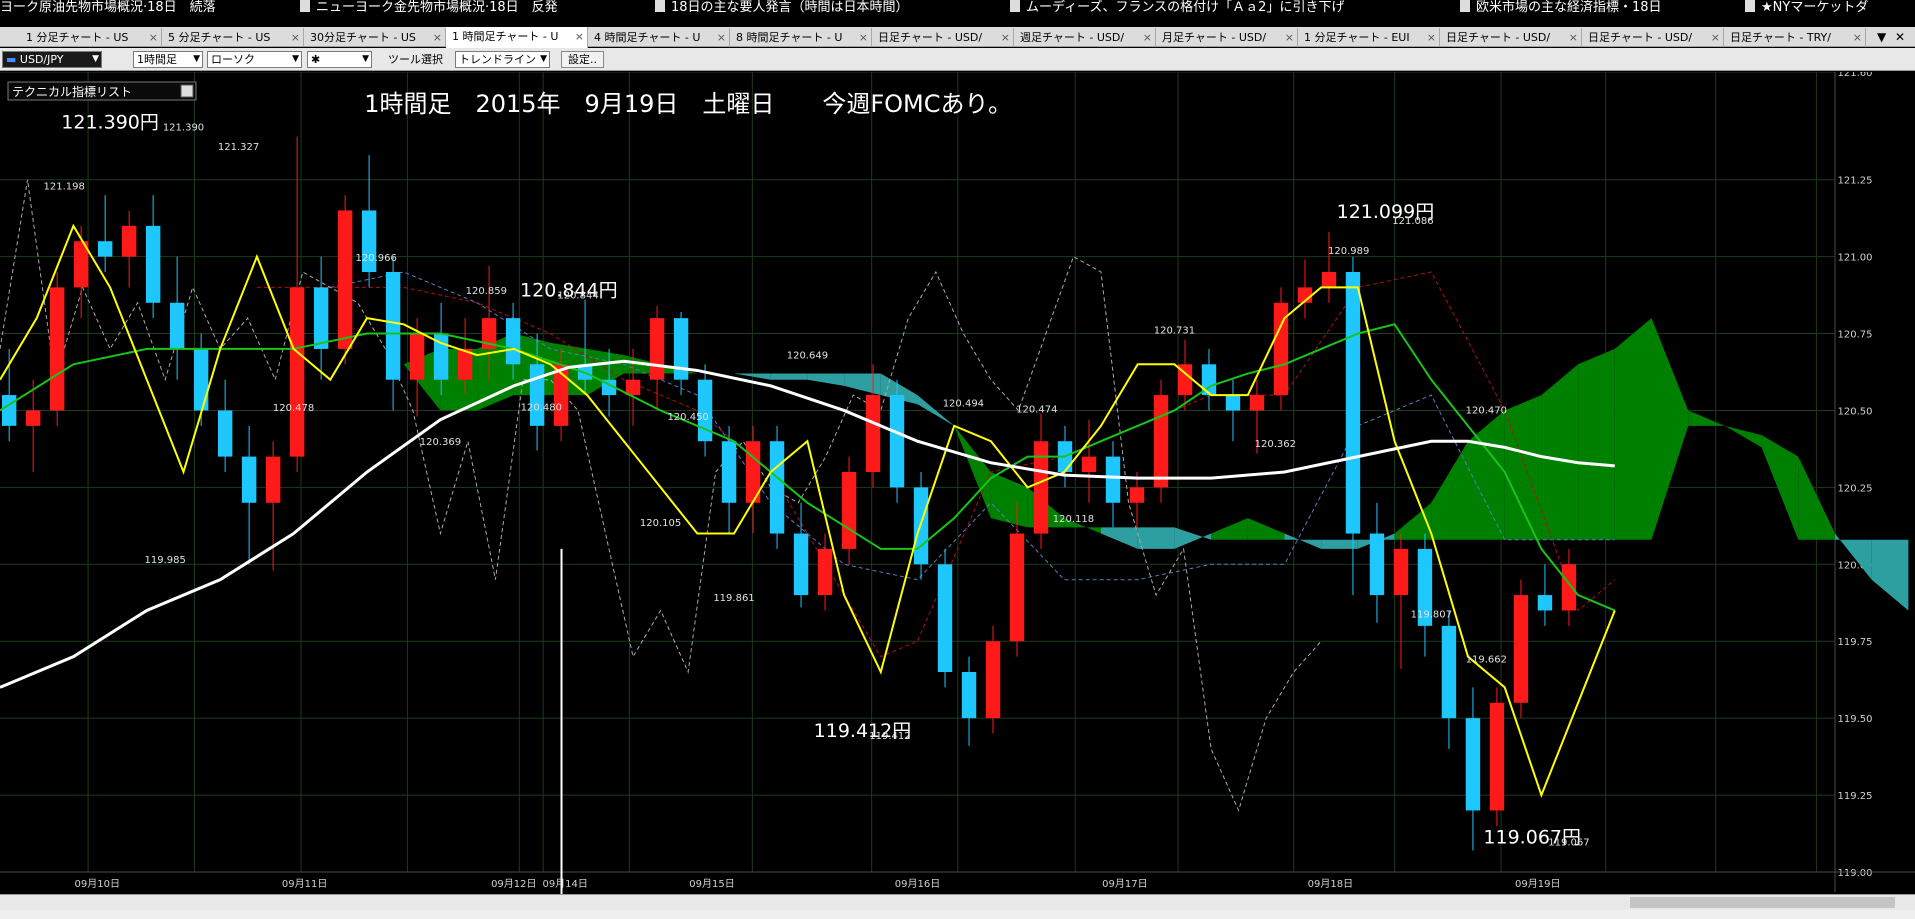 The width and height of the screenshot is (1915, 919). Describe the element at coordinates (1561, 7) in the screenshot. I see `news-item: 欧米市場の主な経済指標・18日` at that location.